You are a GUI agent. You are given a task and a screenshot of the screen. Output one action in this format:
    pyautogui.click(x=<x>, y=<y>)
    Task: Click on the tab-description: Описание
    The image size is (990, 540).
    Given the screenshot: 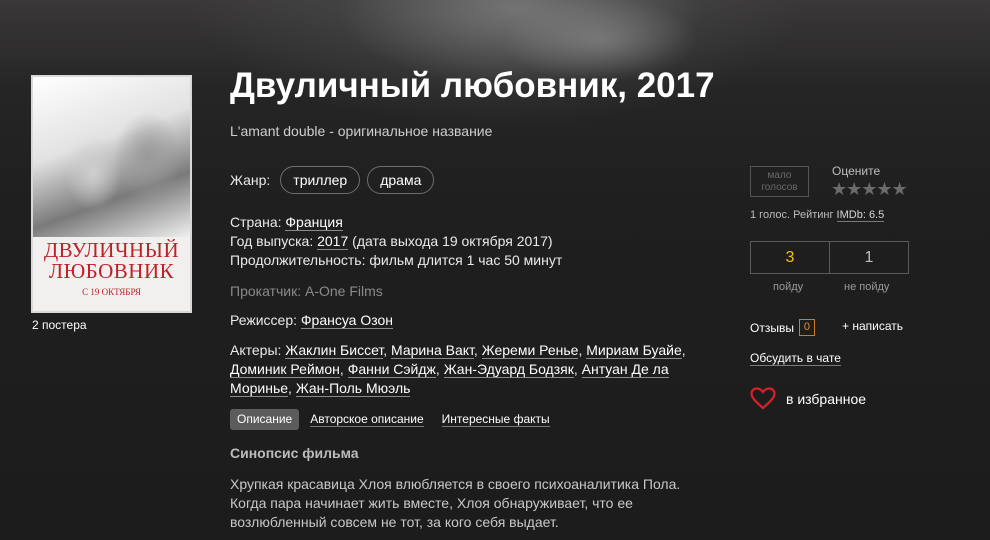 What is the action you would take?
    pyautogui.click(x=265, y=419)
    